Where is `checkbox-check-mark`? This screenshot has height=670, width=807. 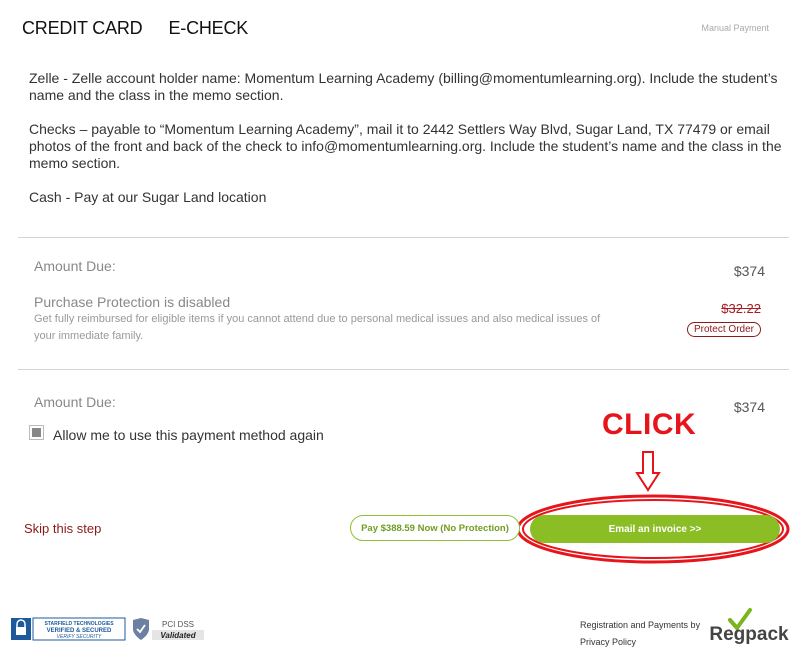 checkbox-check-mark is located at coordinates (36, 432).